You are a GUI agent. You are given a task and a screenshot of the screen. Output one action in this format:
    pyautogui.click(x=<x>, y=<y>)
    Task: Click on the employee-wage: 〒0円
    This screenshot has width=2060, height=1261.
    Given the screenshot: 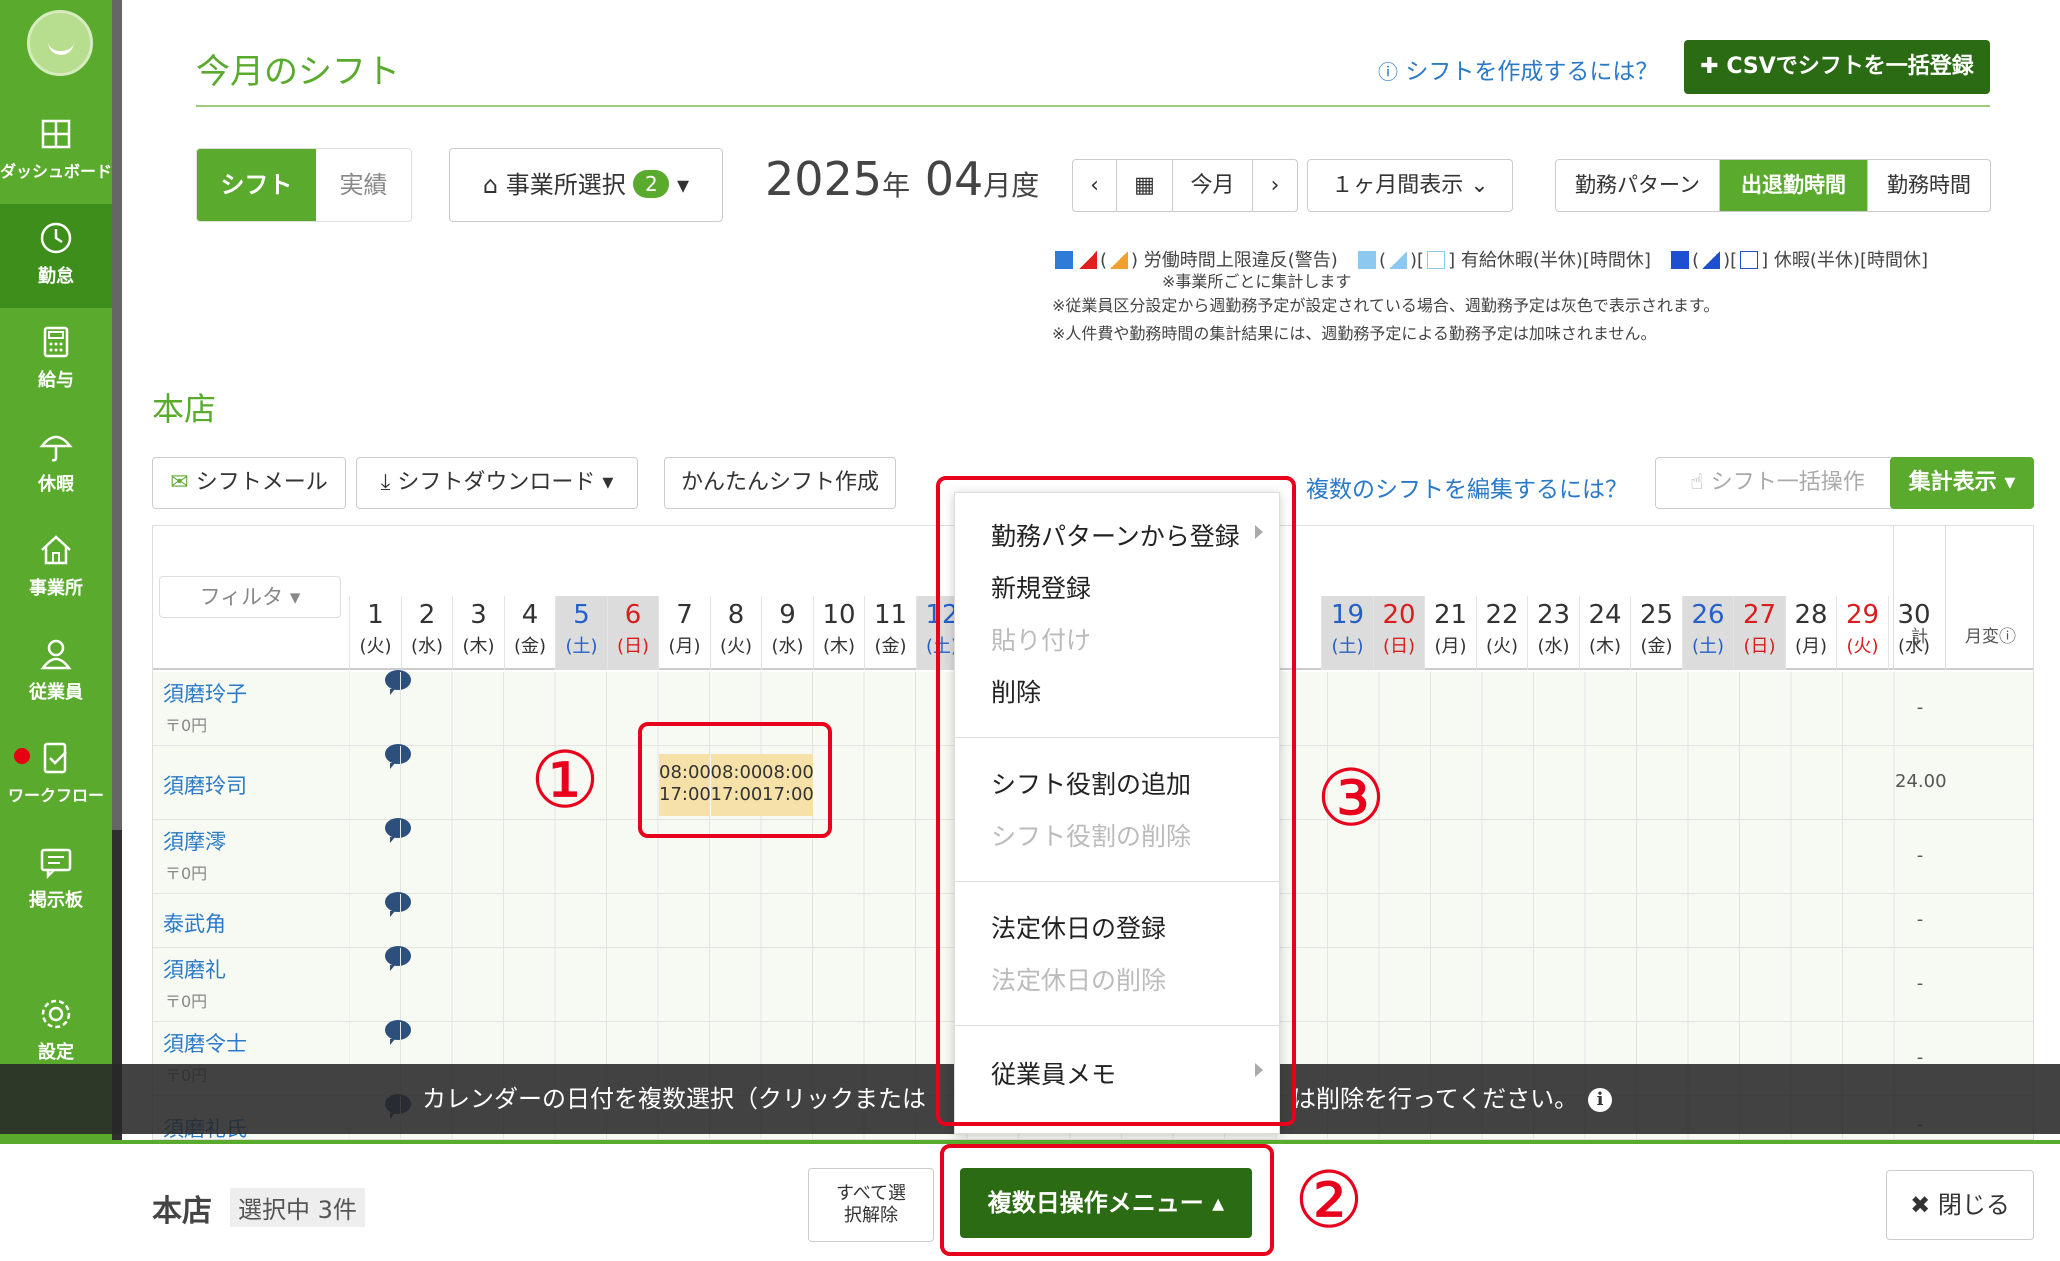 What is the action you would take?
    pyautogui.click(x=186, y=1001)
    